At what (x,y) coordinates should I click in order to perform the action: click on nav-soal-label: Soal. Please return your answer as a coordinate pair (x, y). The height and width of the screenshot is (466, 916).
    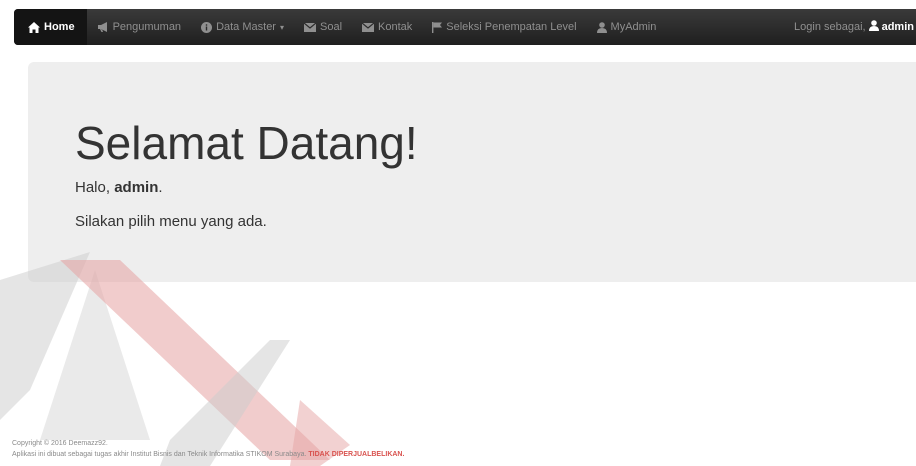
    Looking at the image, I should click on (331, 27).